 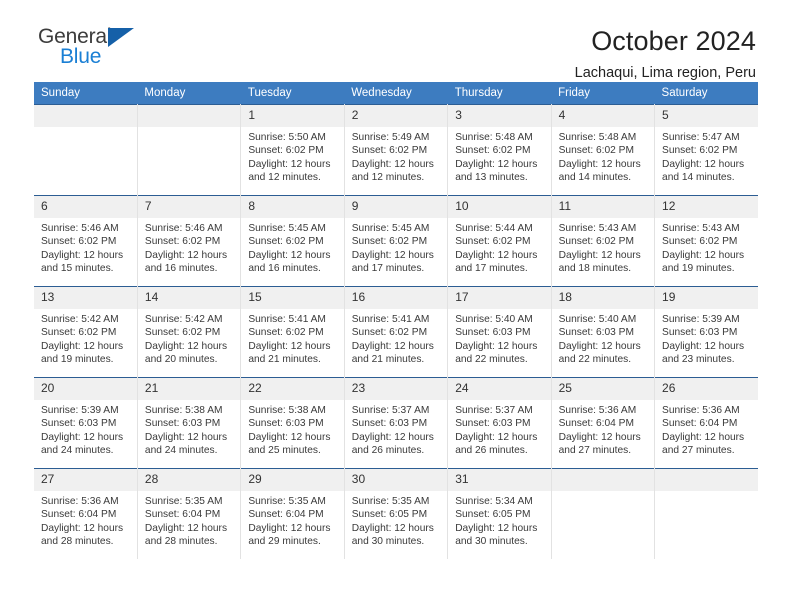 What do you see at coordinates (189, 298) in the screenshot?
I see `day-number: 14` at bounding box center [189, 298].